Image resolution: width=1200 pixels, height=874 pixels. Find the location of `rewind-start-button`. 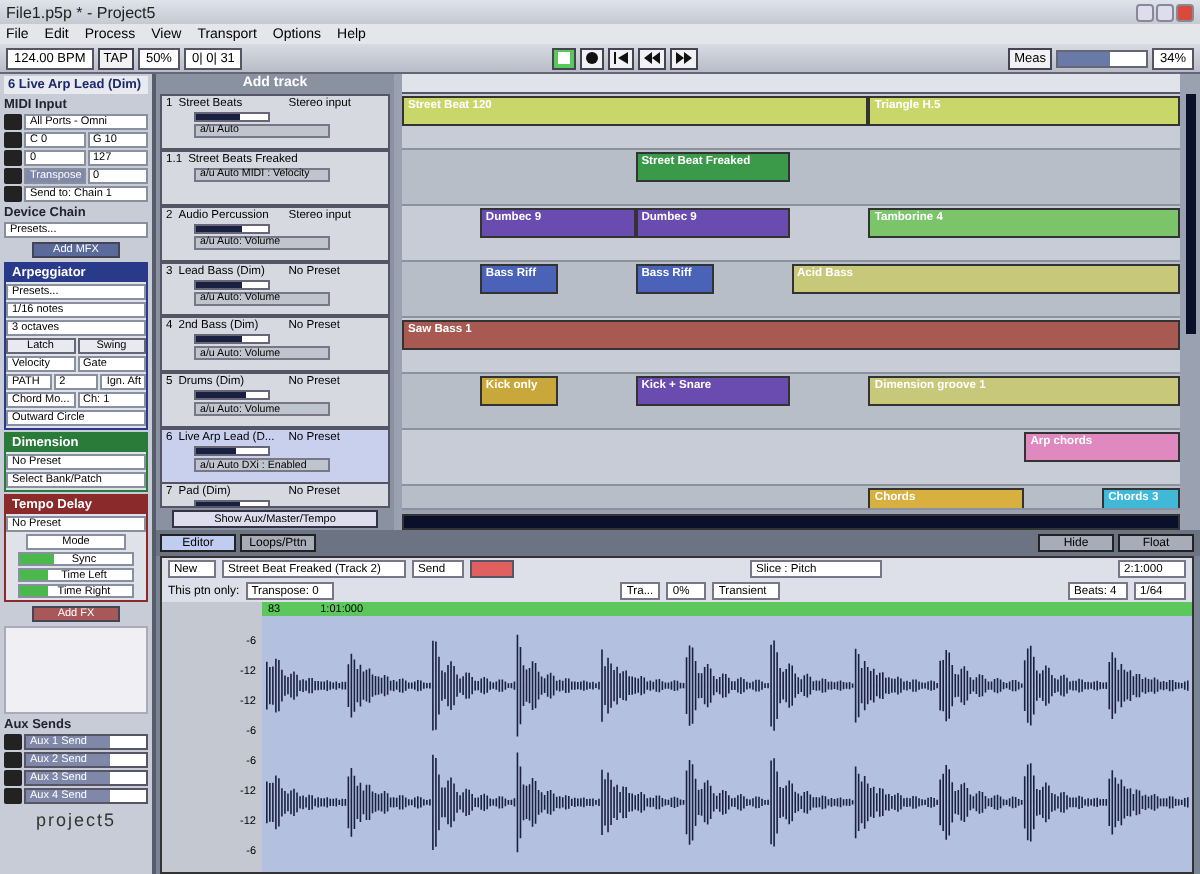

rewind-start-button is located at coordinates (621, 58).